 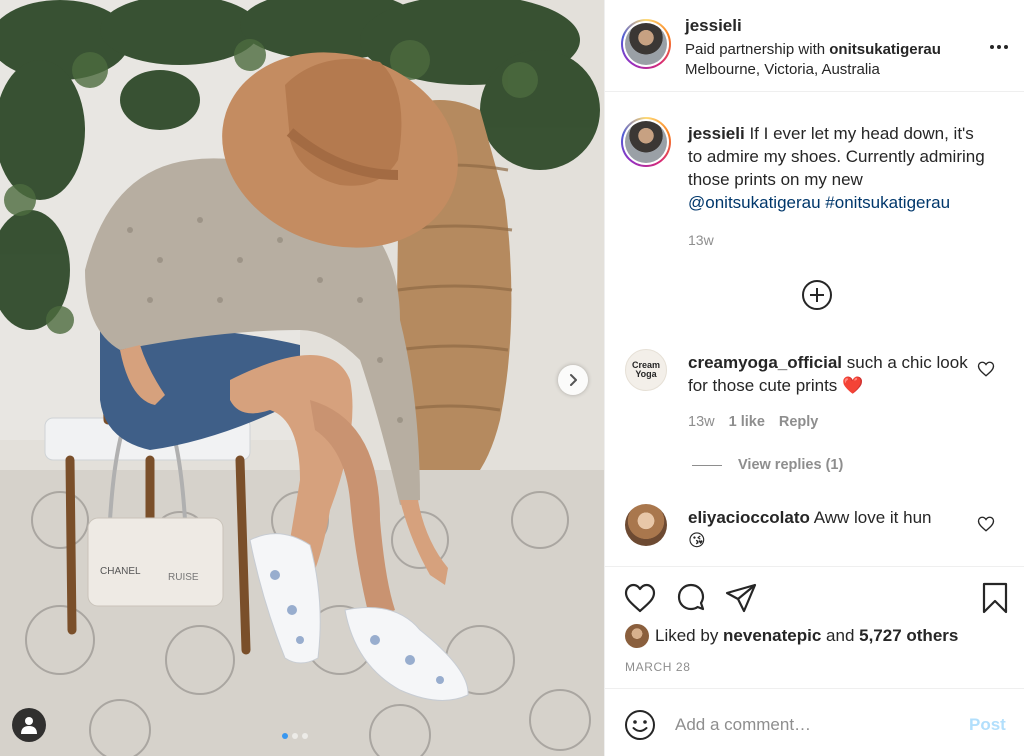 What do you see at coordinates (828, 529) in the screenshot?
I see `comment-text: eliyacioccolato Aww love it hun 😘` at bounding box center [828, 529].